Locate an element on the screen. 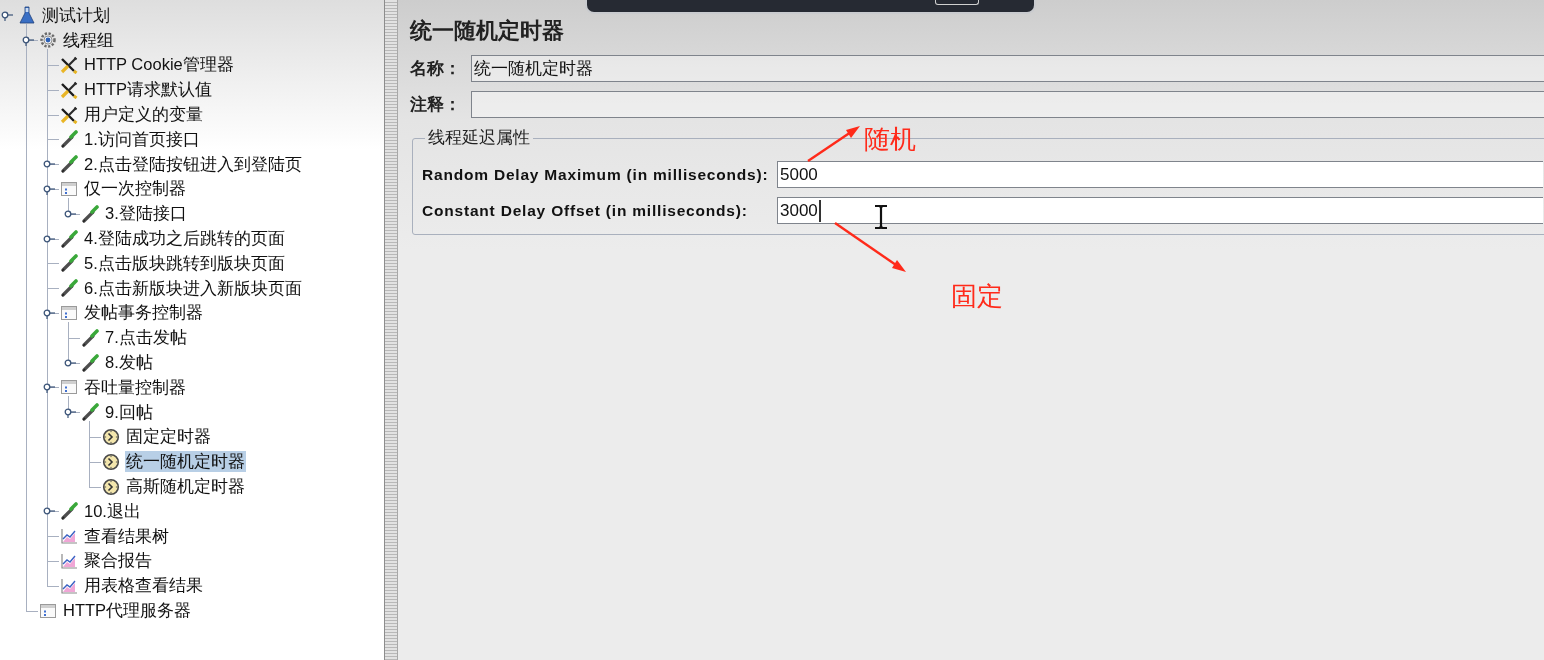  tree-item: 1.访问首页接口 is located at coordinates (142, 139).